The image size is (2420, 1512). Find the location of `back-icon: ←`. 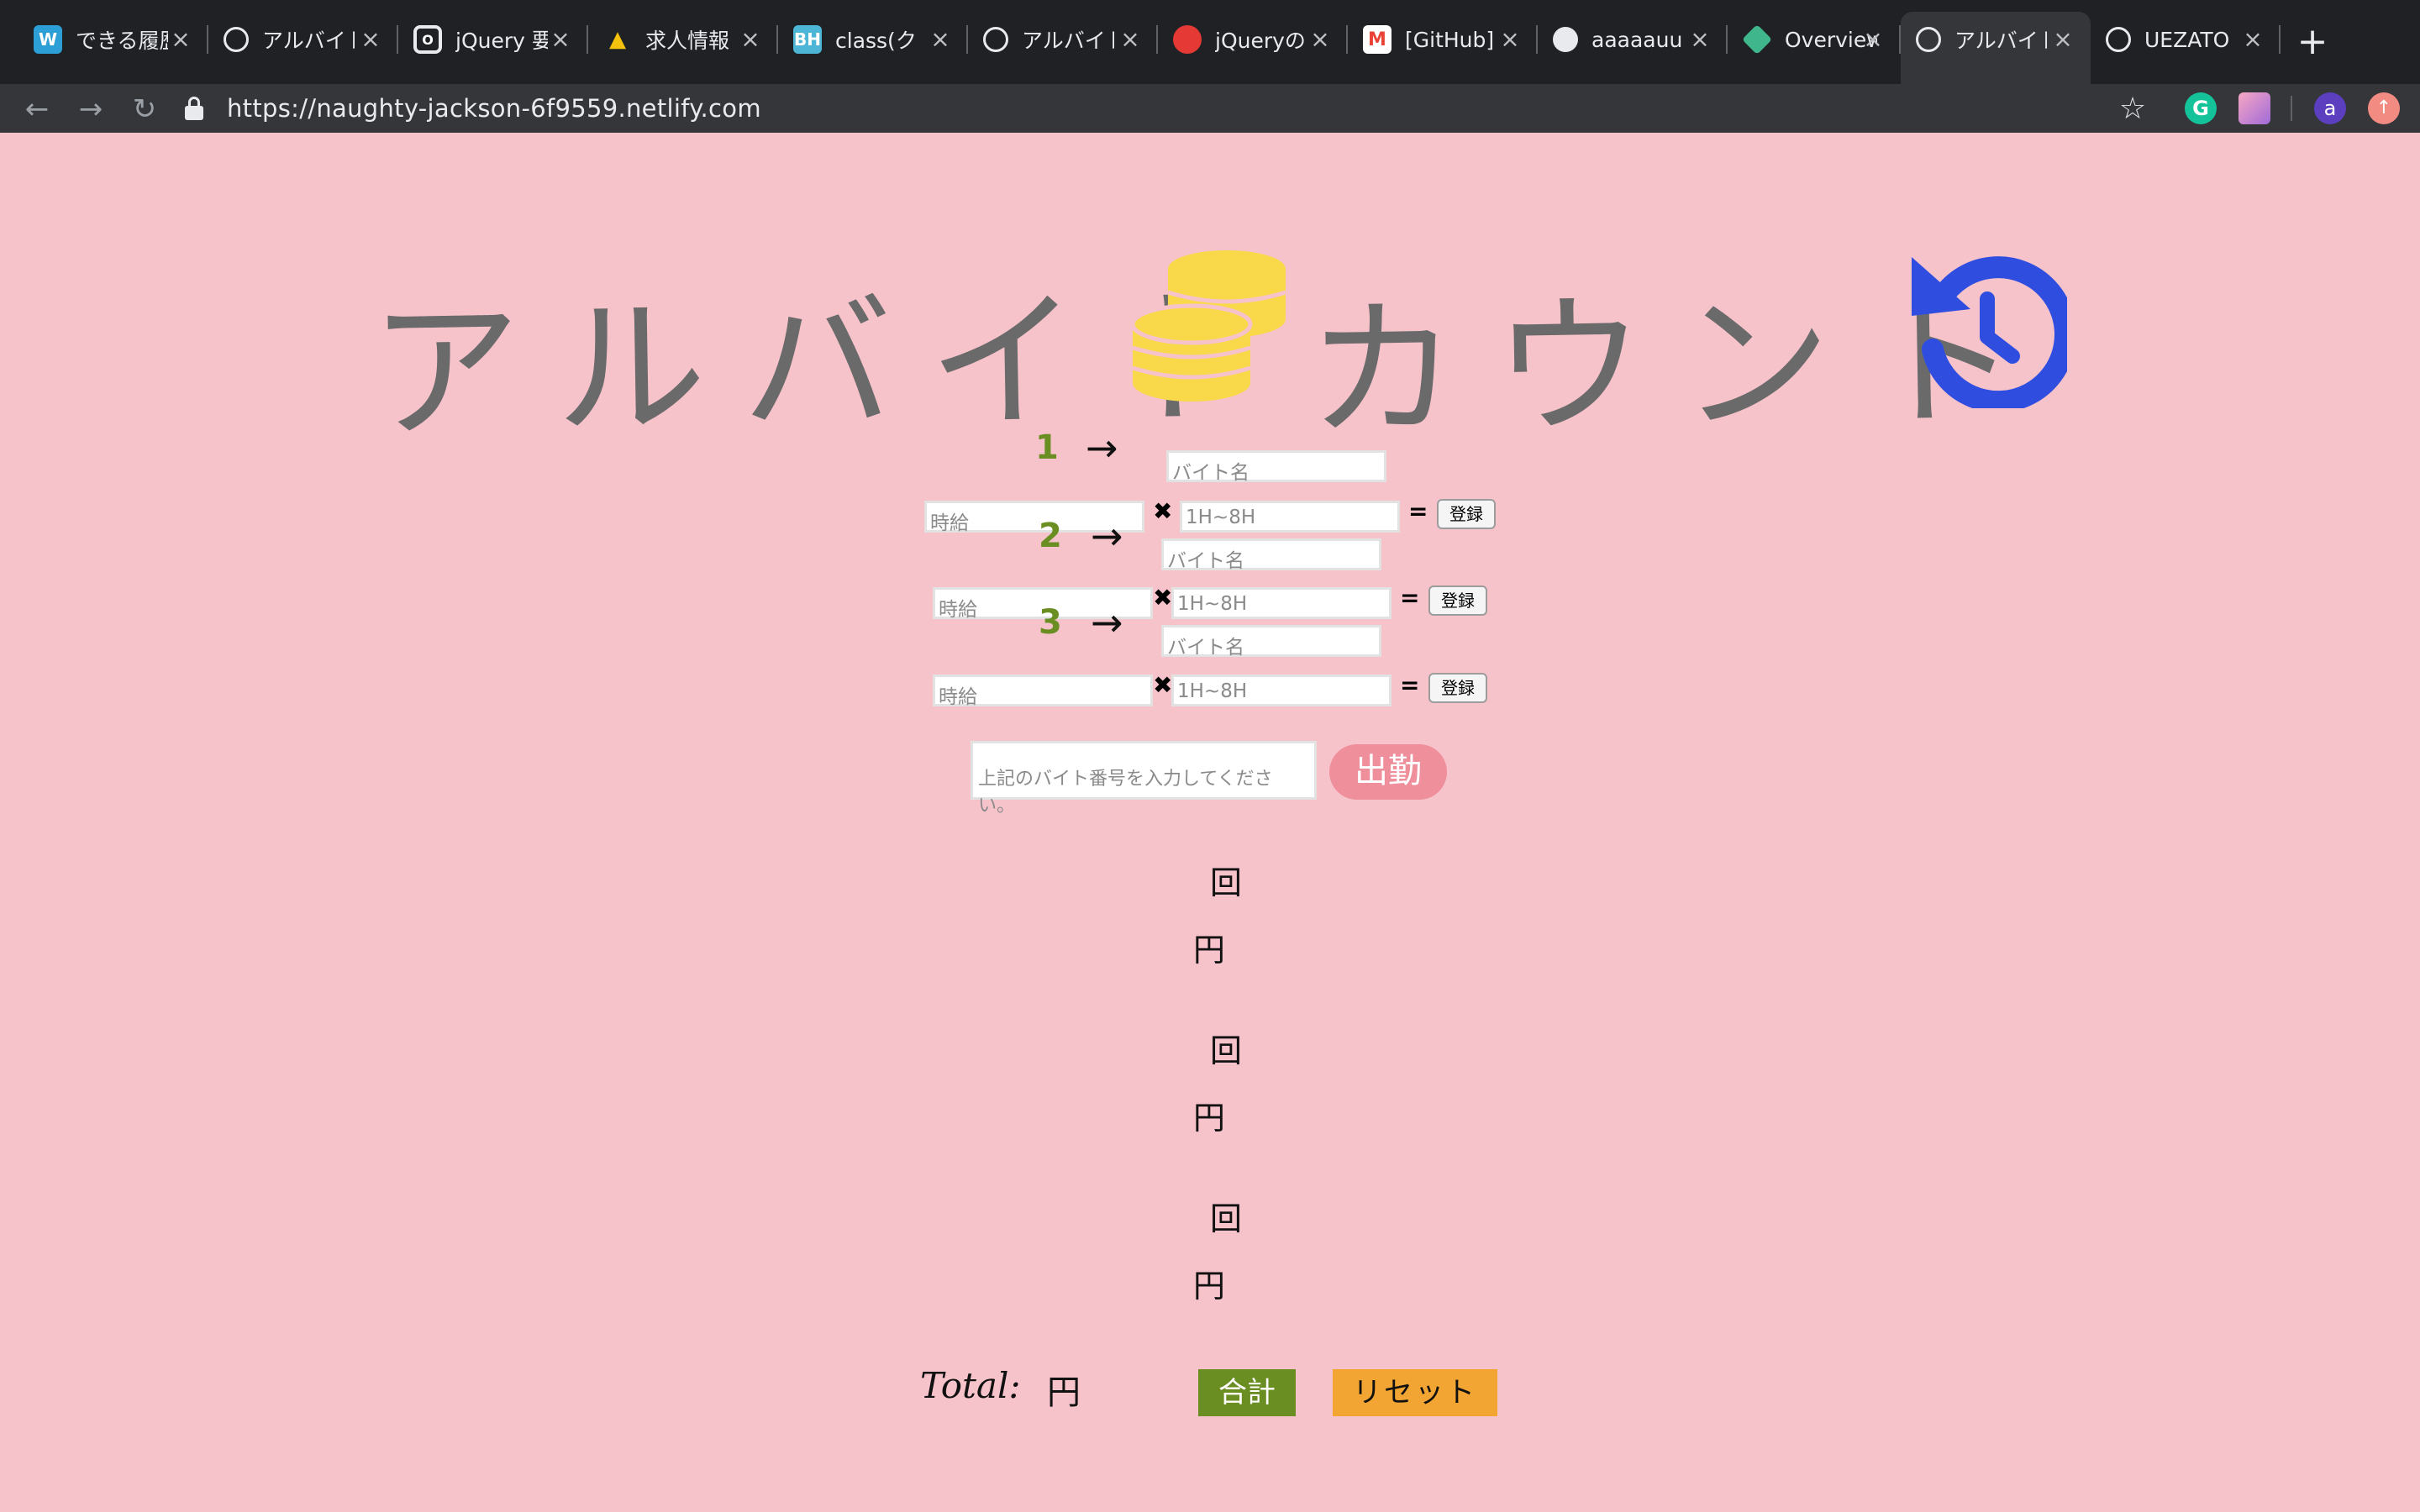

back-icon: ← is located at coordinates (36, 109).